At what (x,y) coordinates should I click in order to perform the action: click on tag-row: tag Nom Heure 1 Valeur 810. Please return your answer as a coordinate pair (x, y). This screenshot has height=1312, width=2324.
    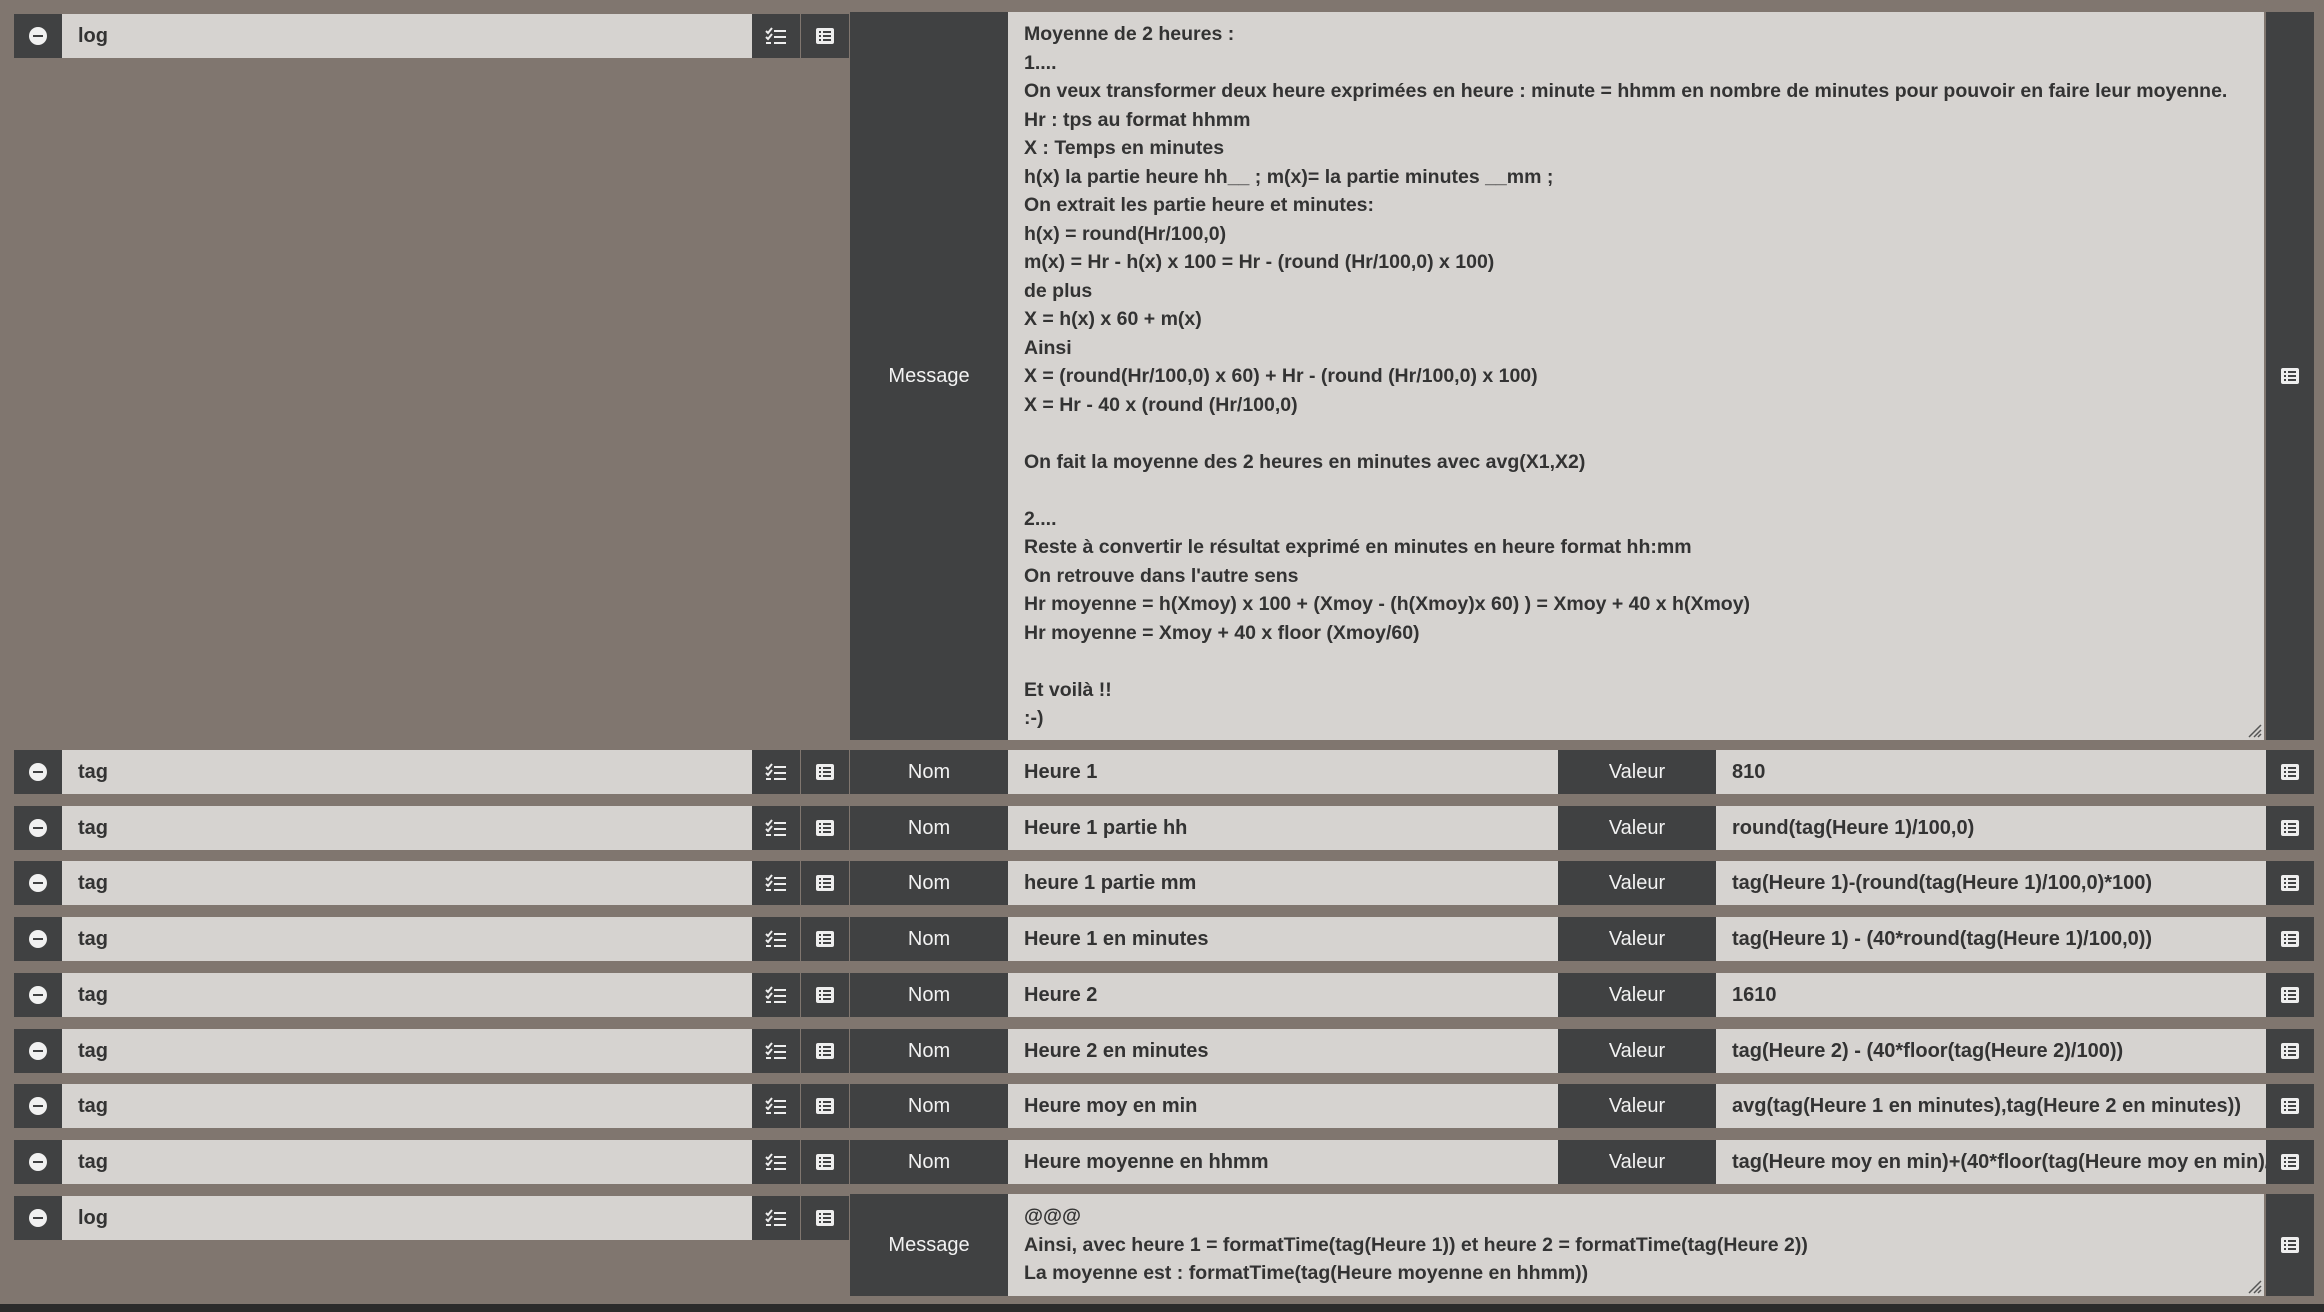
    Looking at the image, I should click on (1162, 772).